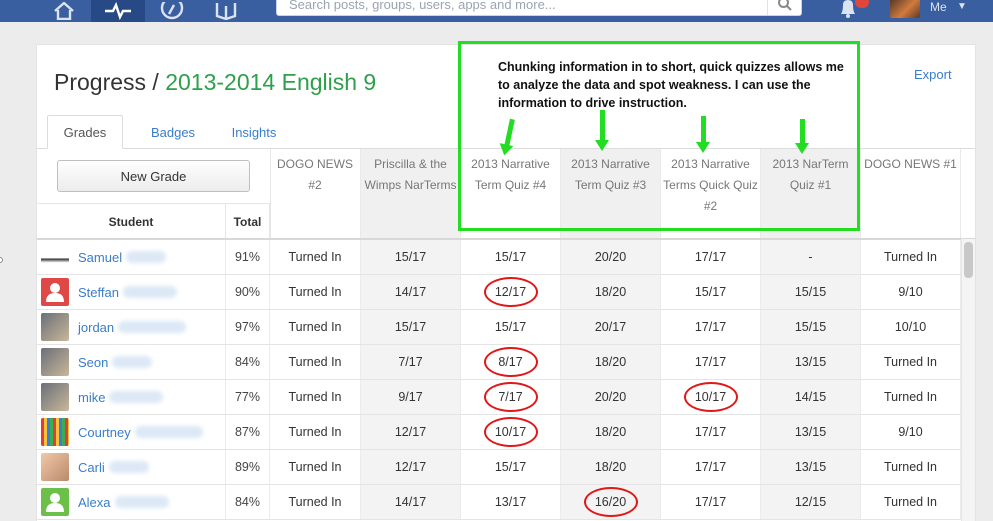 The height and width of the screenshot is (521, 993). Describe the element at coordinates (933, 74) in the screenshot. I see `export-link: Export` at that location.